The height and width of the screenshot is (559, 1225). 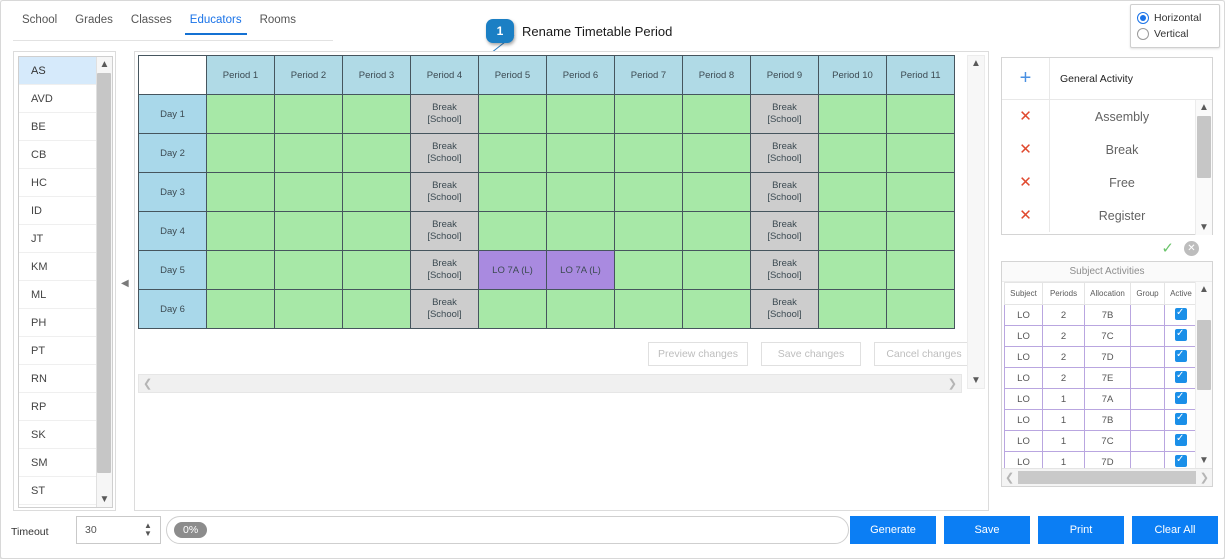 What do you see at coordinates (118, 530) in the screenshot?
I see `timeout-stepper: 30 ▲ ▼` at bounding box center [118, 530].